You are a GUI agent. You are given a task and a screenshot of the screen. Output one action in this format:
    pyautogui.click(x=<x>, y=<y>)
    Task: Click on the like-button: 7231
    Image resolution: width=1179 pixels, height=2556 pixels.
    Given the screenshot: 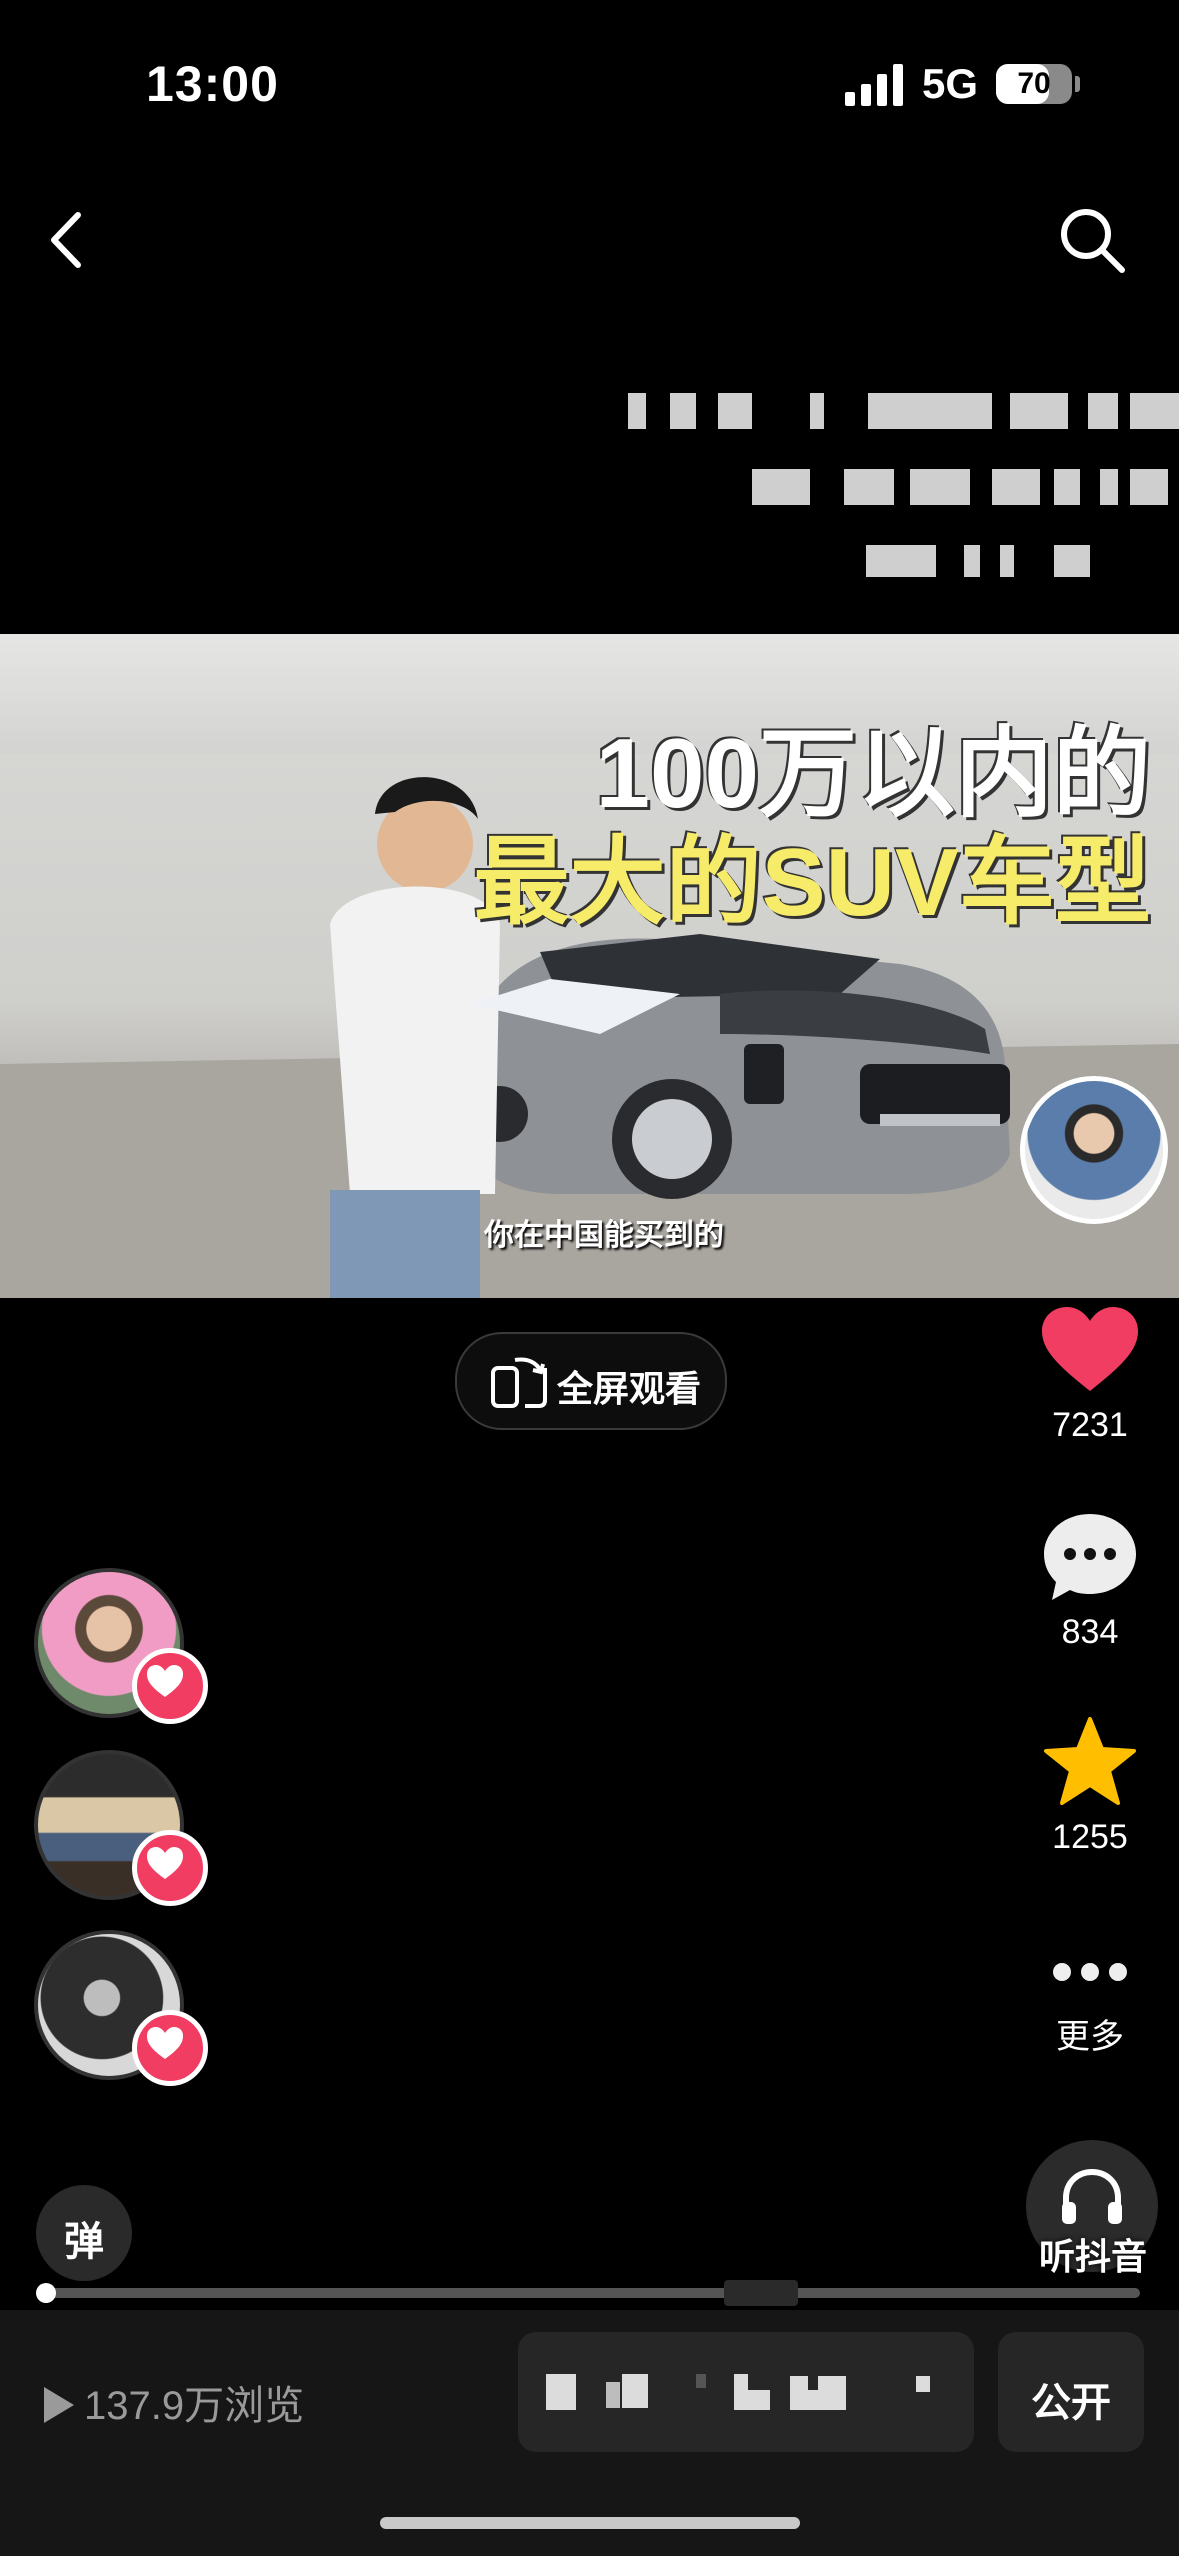 What is the action you would take?
    pyautogui.click(x=1090, y=1375)
    